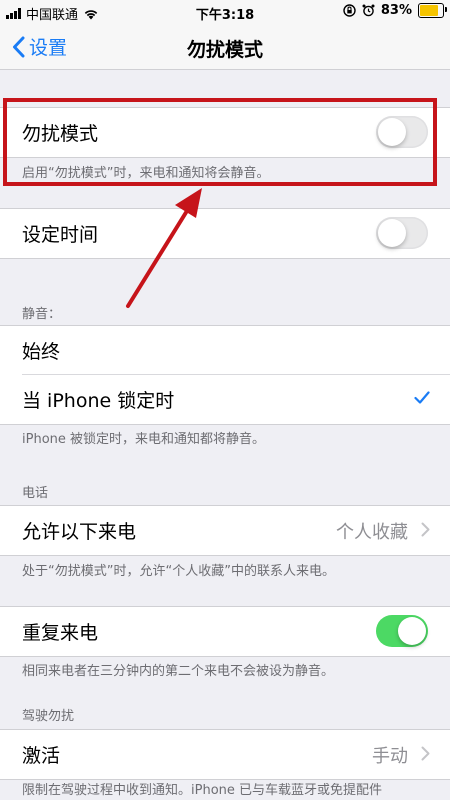 This screenshot has width=450, height=800. What do you see at coordinates (225, 350) in the screenshot?
I see `silence-always-row: 始终` at bounding box center [225, 350].